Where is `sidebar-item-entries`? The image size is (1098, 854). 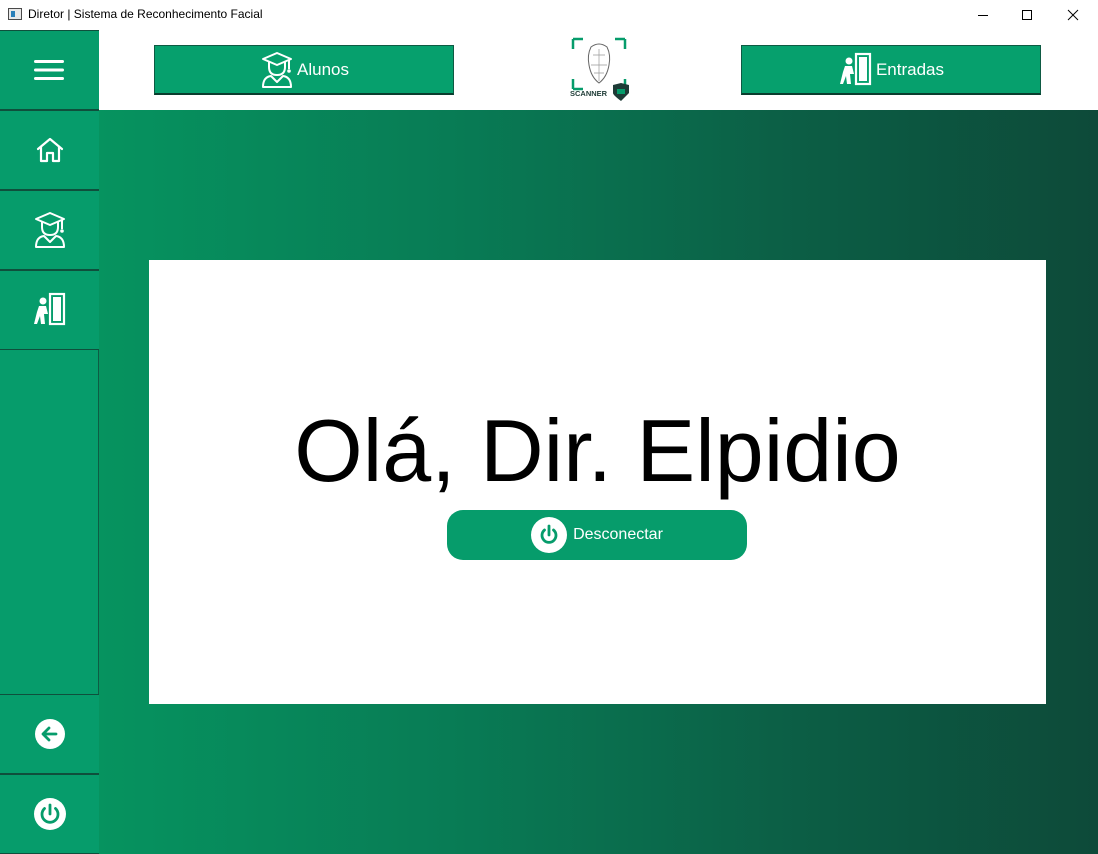
sidebar-item-entries is located at coordinates (49, 310).